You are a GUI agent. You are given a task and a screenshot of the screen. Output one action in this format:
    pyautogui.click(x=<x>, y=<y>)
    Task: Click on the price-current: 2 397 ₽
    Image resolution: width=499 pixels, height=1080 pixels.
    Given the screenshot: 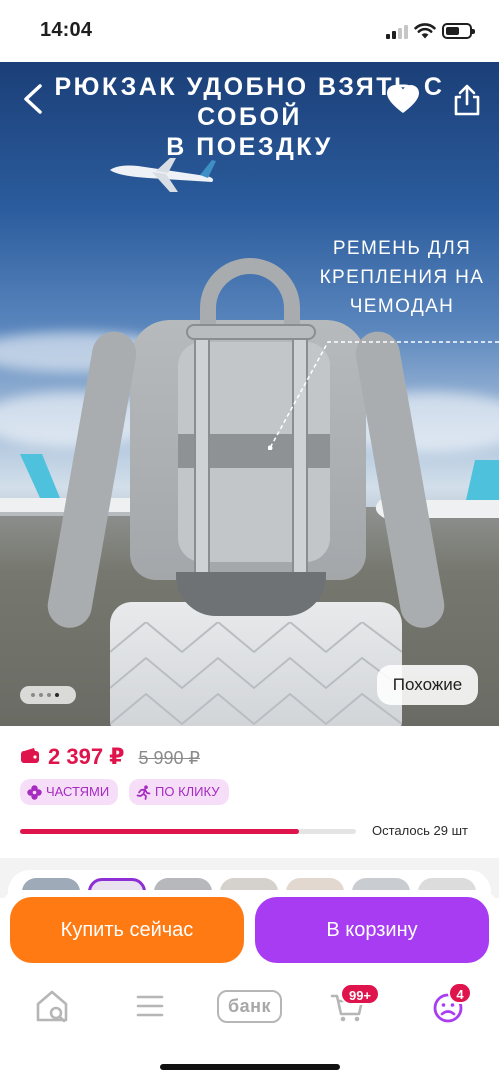 What is the action you would take?
    pyautogui.click(x=86, y=756)
    